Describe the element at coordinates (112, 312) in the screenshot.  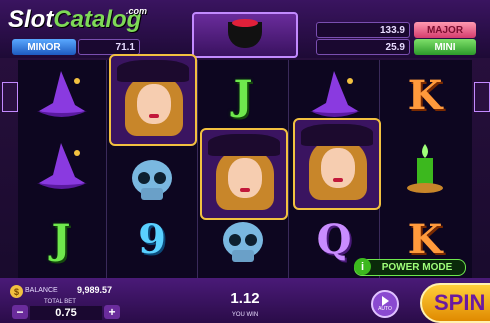
I see `increase-bet-button: +` at that location.